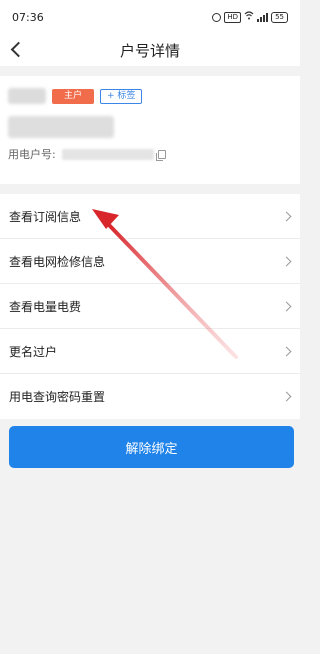 Image resolution: width=320 pixels, height=654 pixels. I want to click on account-number-row: 用电户号:, so click(149, 154).